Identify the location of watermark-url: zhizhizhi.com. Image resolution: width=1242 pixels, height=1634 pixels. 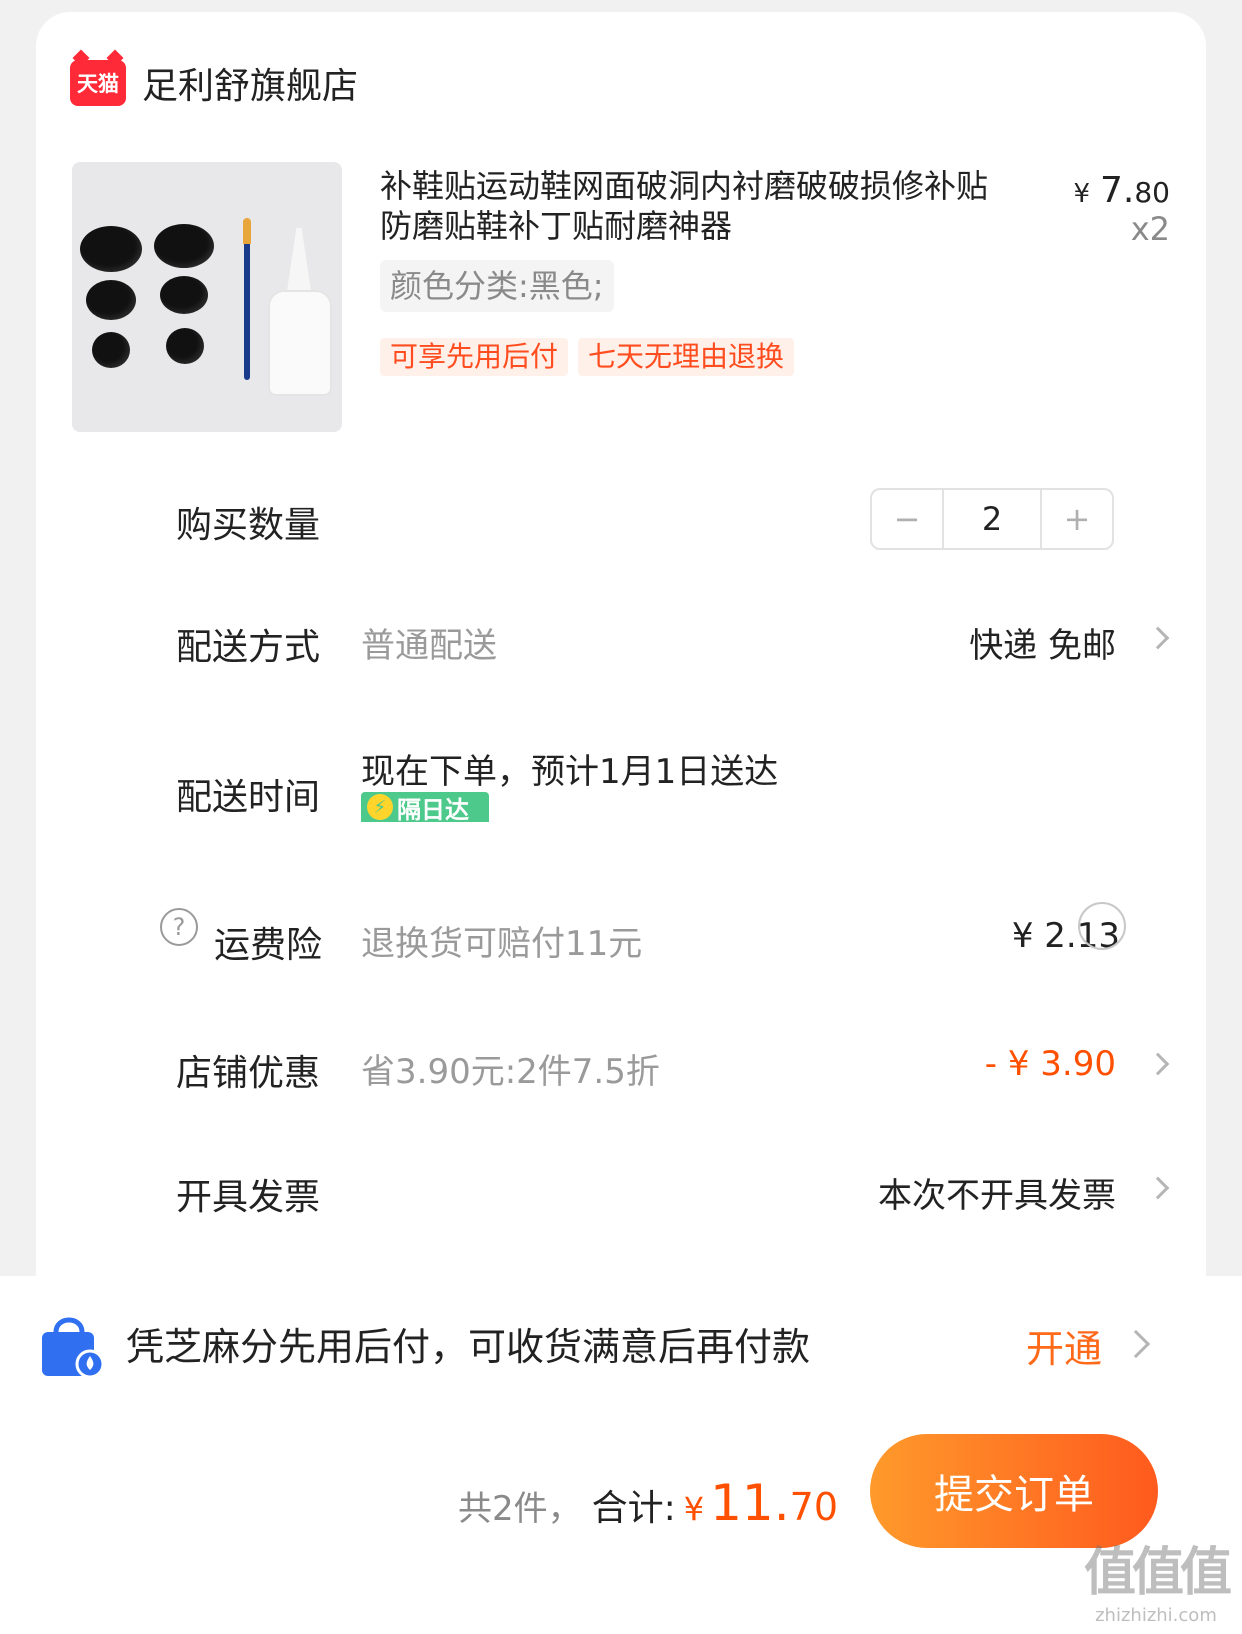
(1156, 1615).